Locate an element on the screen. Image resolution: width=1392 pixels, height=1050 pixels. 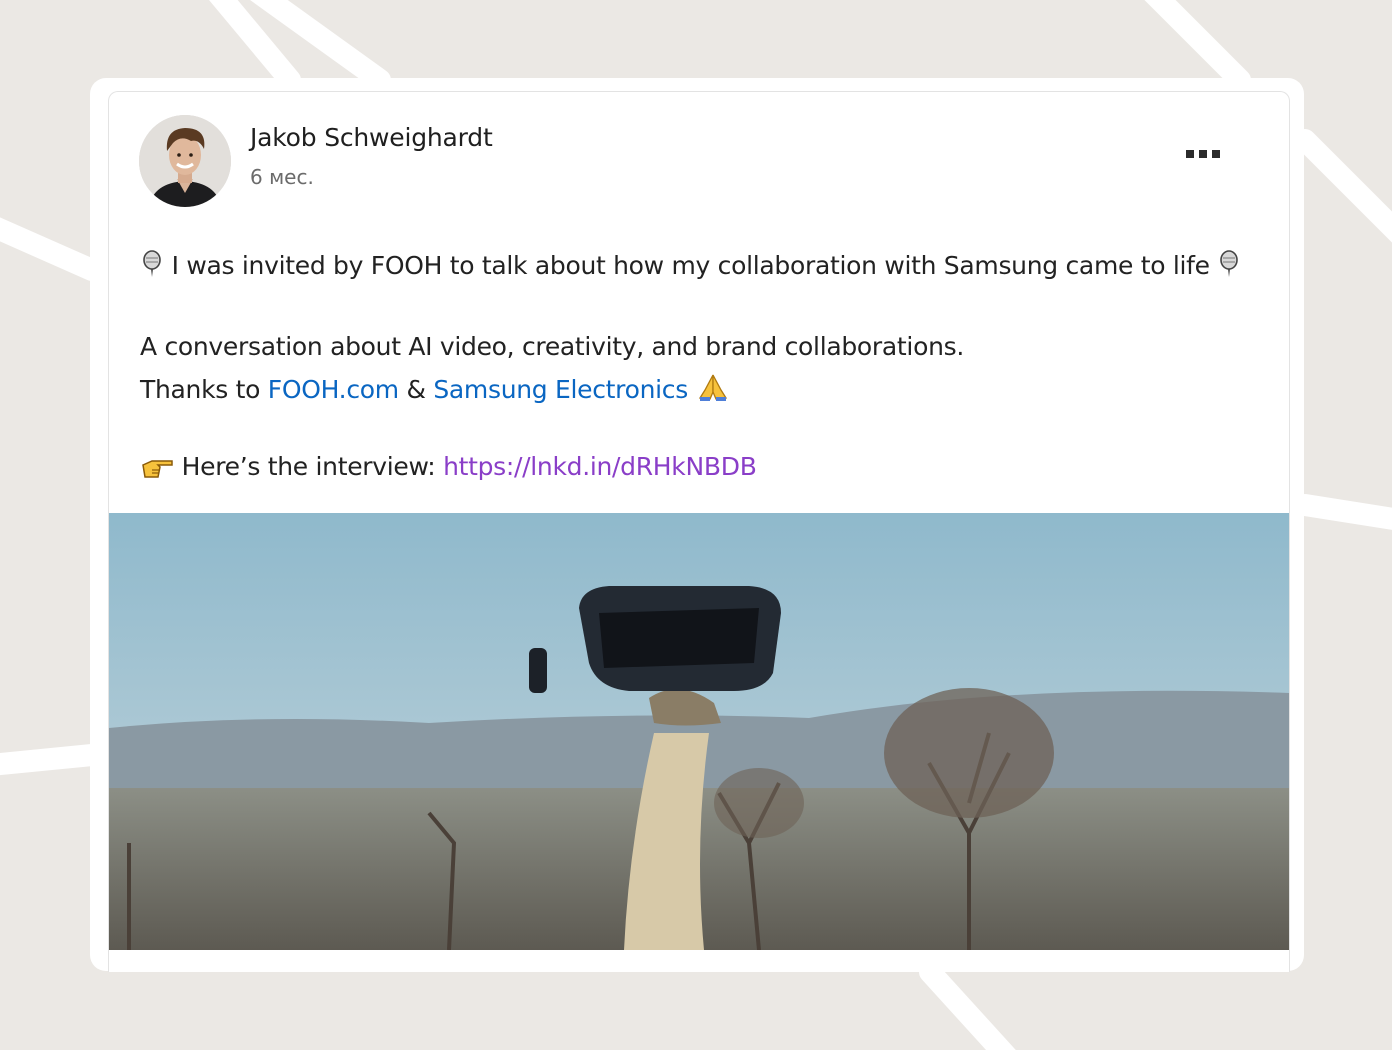
fooh-link: FOOH.com is located at coordinates (333, 389).